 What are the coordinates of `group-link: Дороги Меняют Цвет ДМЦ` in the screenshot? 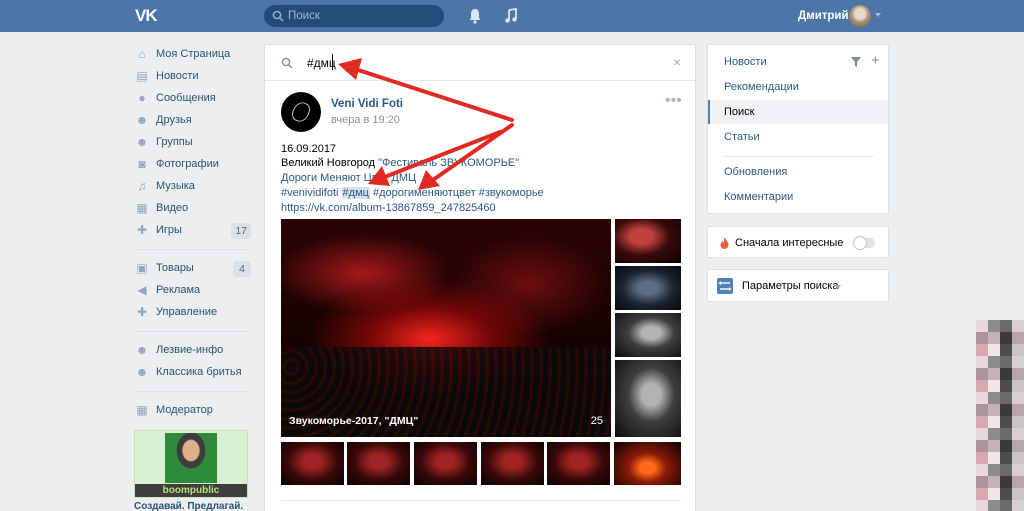 It's located at (348, 178).